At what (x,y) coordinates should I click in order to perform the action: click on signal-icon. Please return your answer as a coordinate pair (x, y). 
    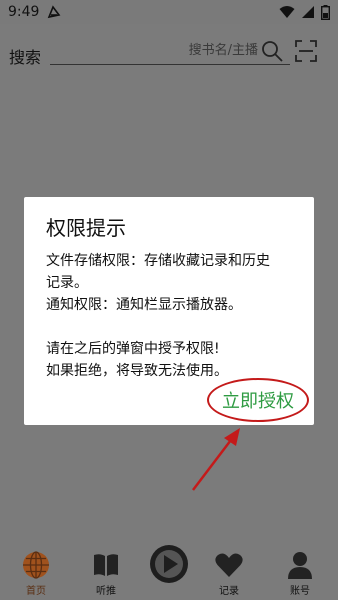
    Looking at the image, I should click on (308, 12).